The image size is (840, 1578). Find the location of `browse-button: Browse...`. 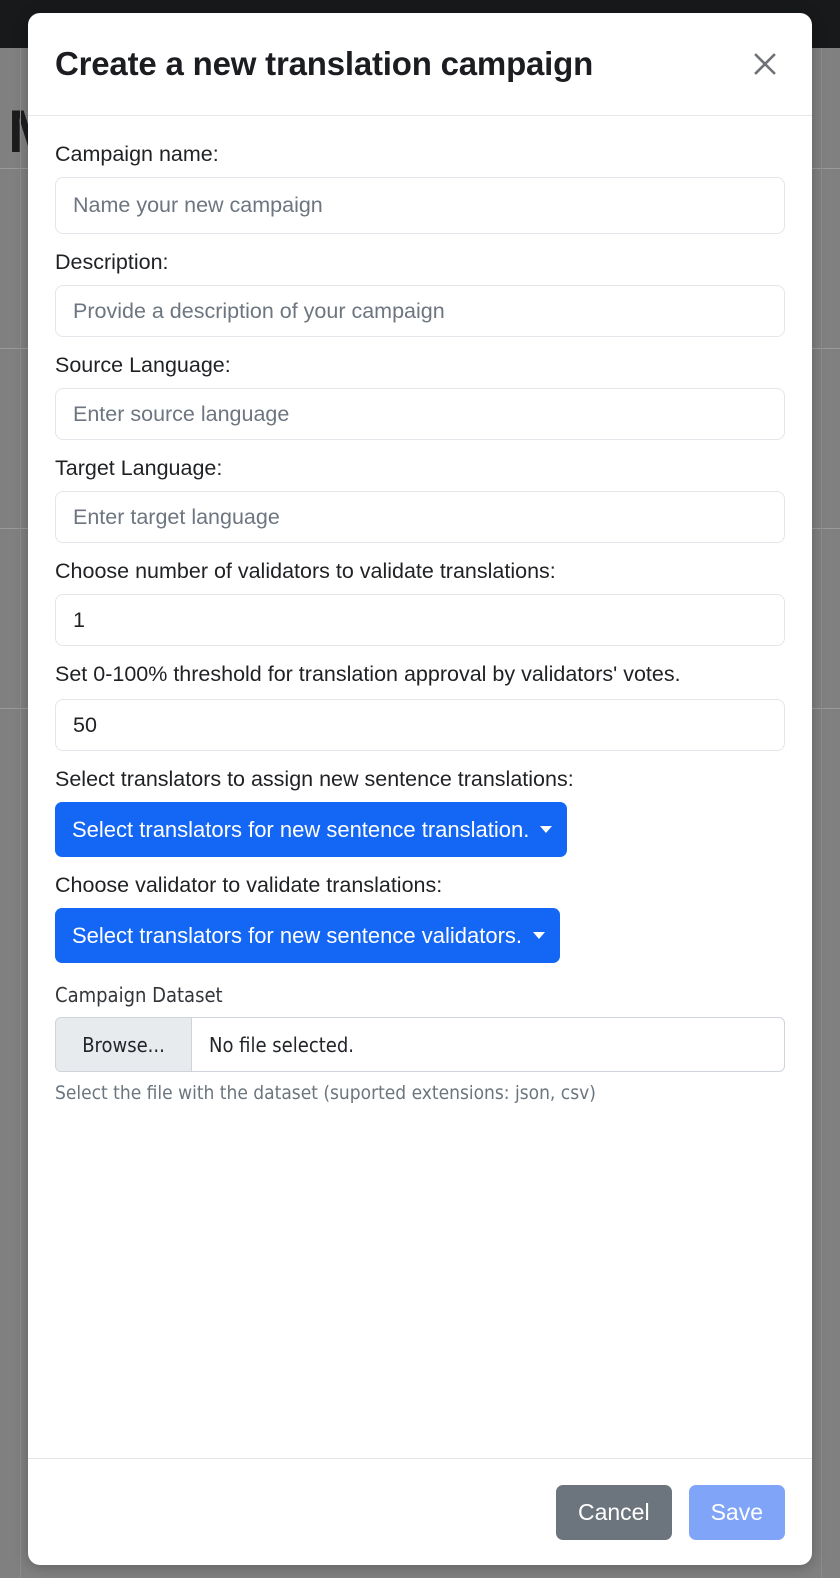

browse-button: Browse... is located at coordinates (124, 1045).